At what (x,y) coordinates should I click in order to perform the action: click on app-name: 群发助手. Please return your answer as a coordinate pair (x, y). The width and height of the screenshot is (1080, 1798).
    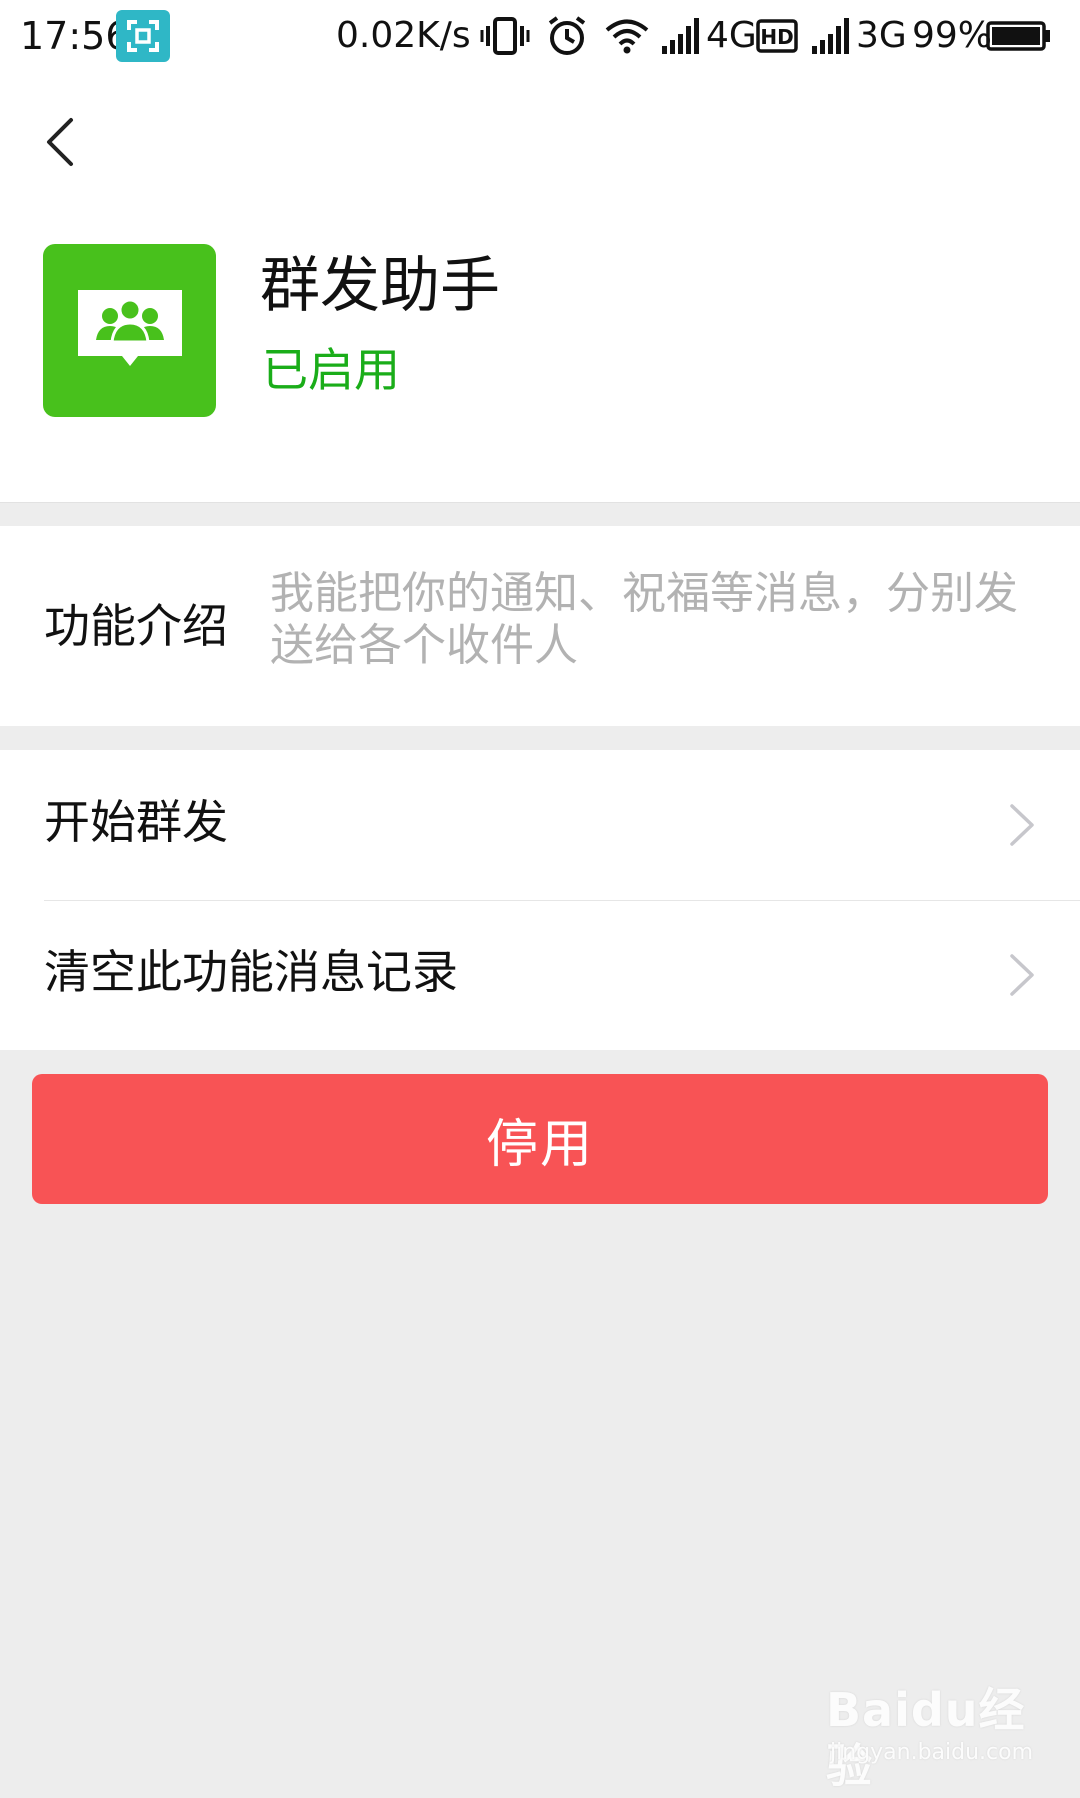
    Looking at the image, I should click on (380, 286).